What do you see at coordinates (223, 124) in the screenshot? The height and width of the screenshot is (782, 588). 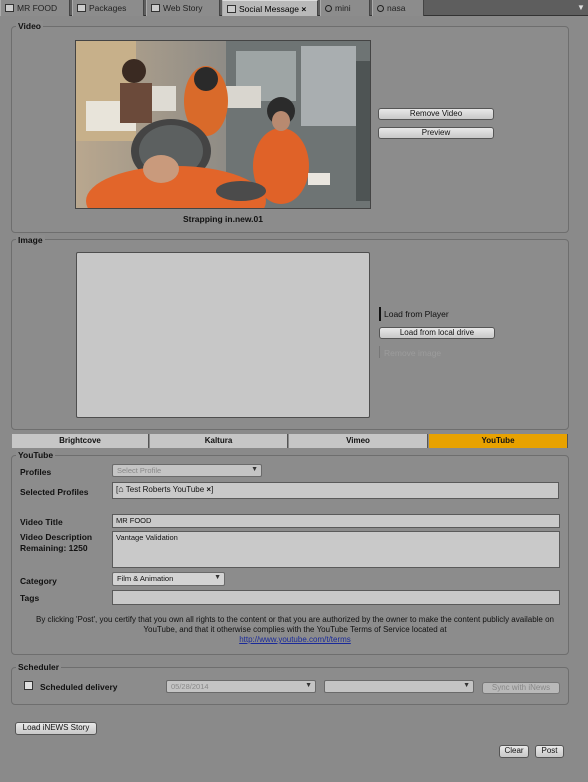 I see `video-thumbnail` at bounding box center [223, 124].